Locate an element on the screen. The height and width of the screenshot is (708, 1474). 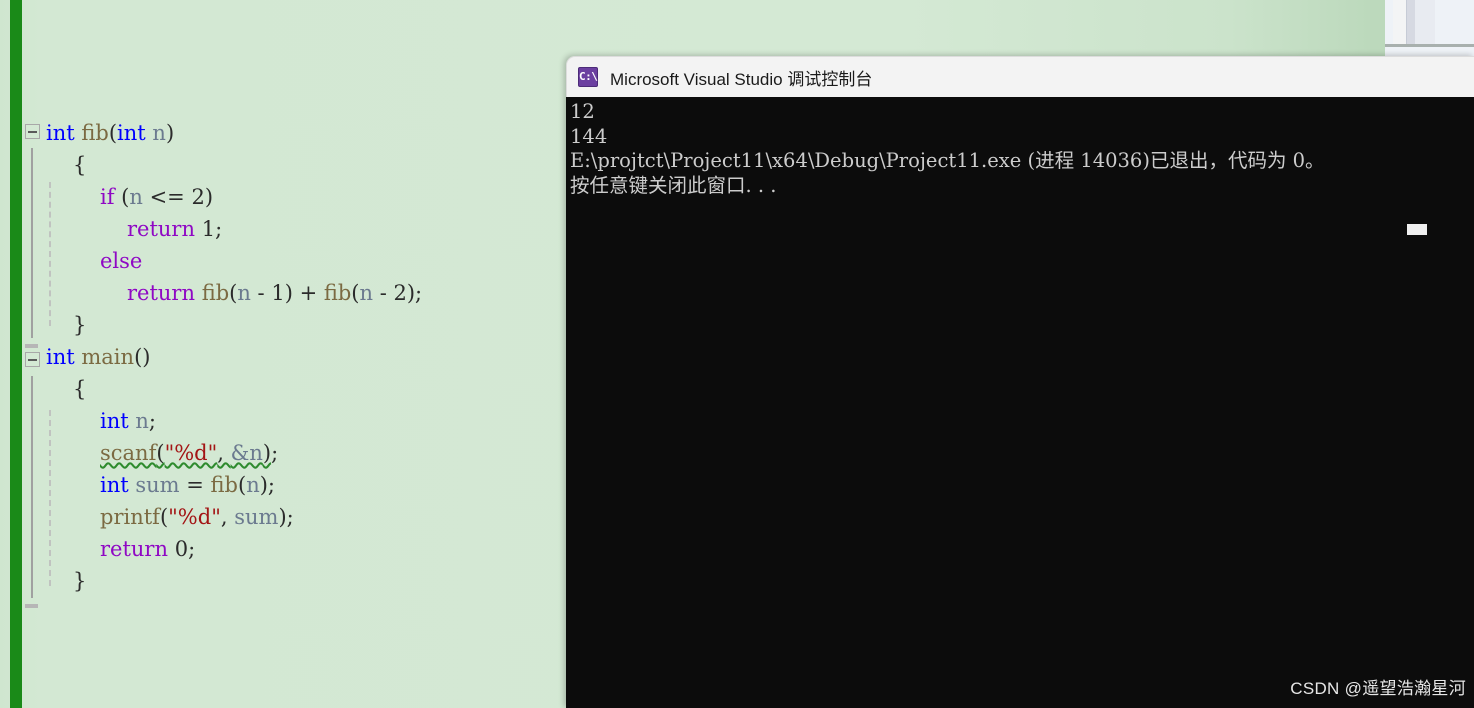
code-line: printf("%d", sum); is located at coordinates (197, 517).